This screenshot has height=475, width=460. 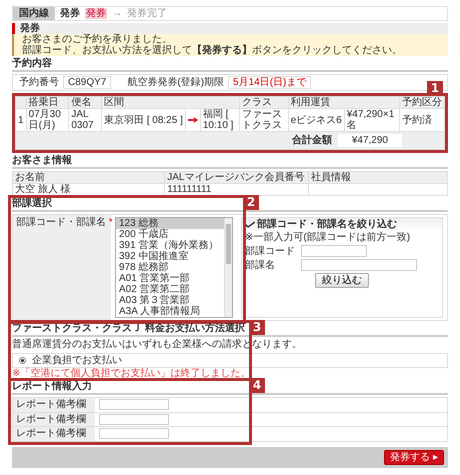 What do you see at coordinates (97, 39) in the screenshot?
I see `notice-text: お客さまのご予約を承りました。` at bounding box center [97, 39].